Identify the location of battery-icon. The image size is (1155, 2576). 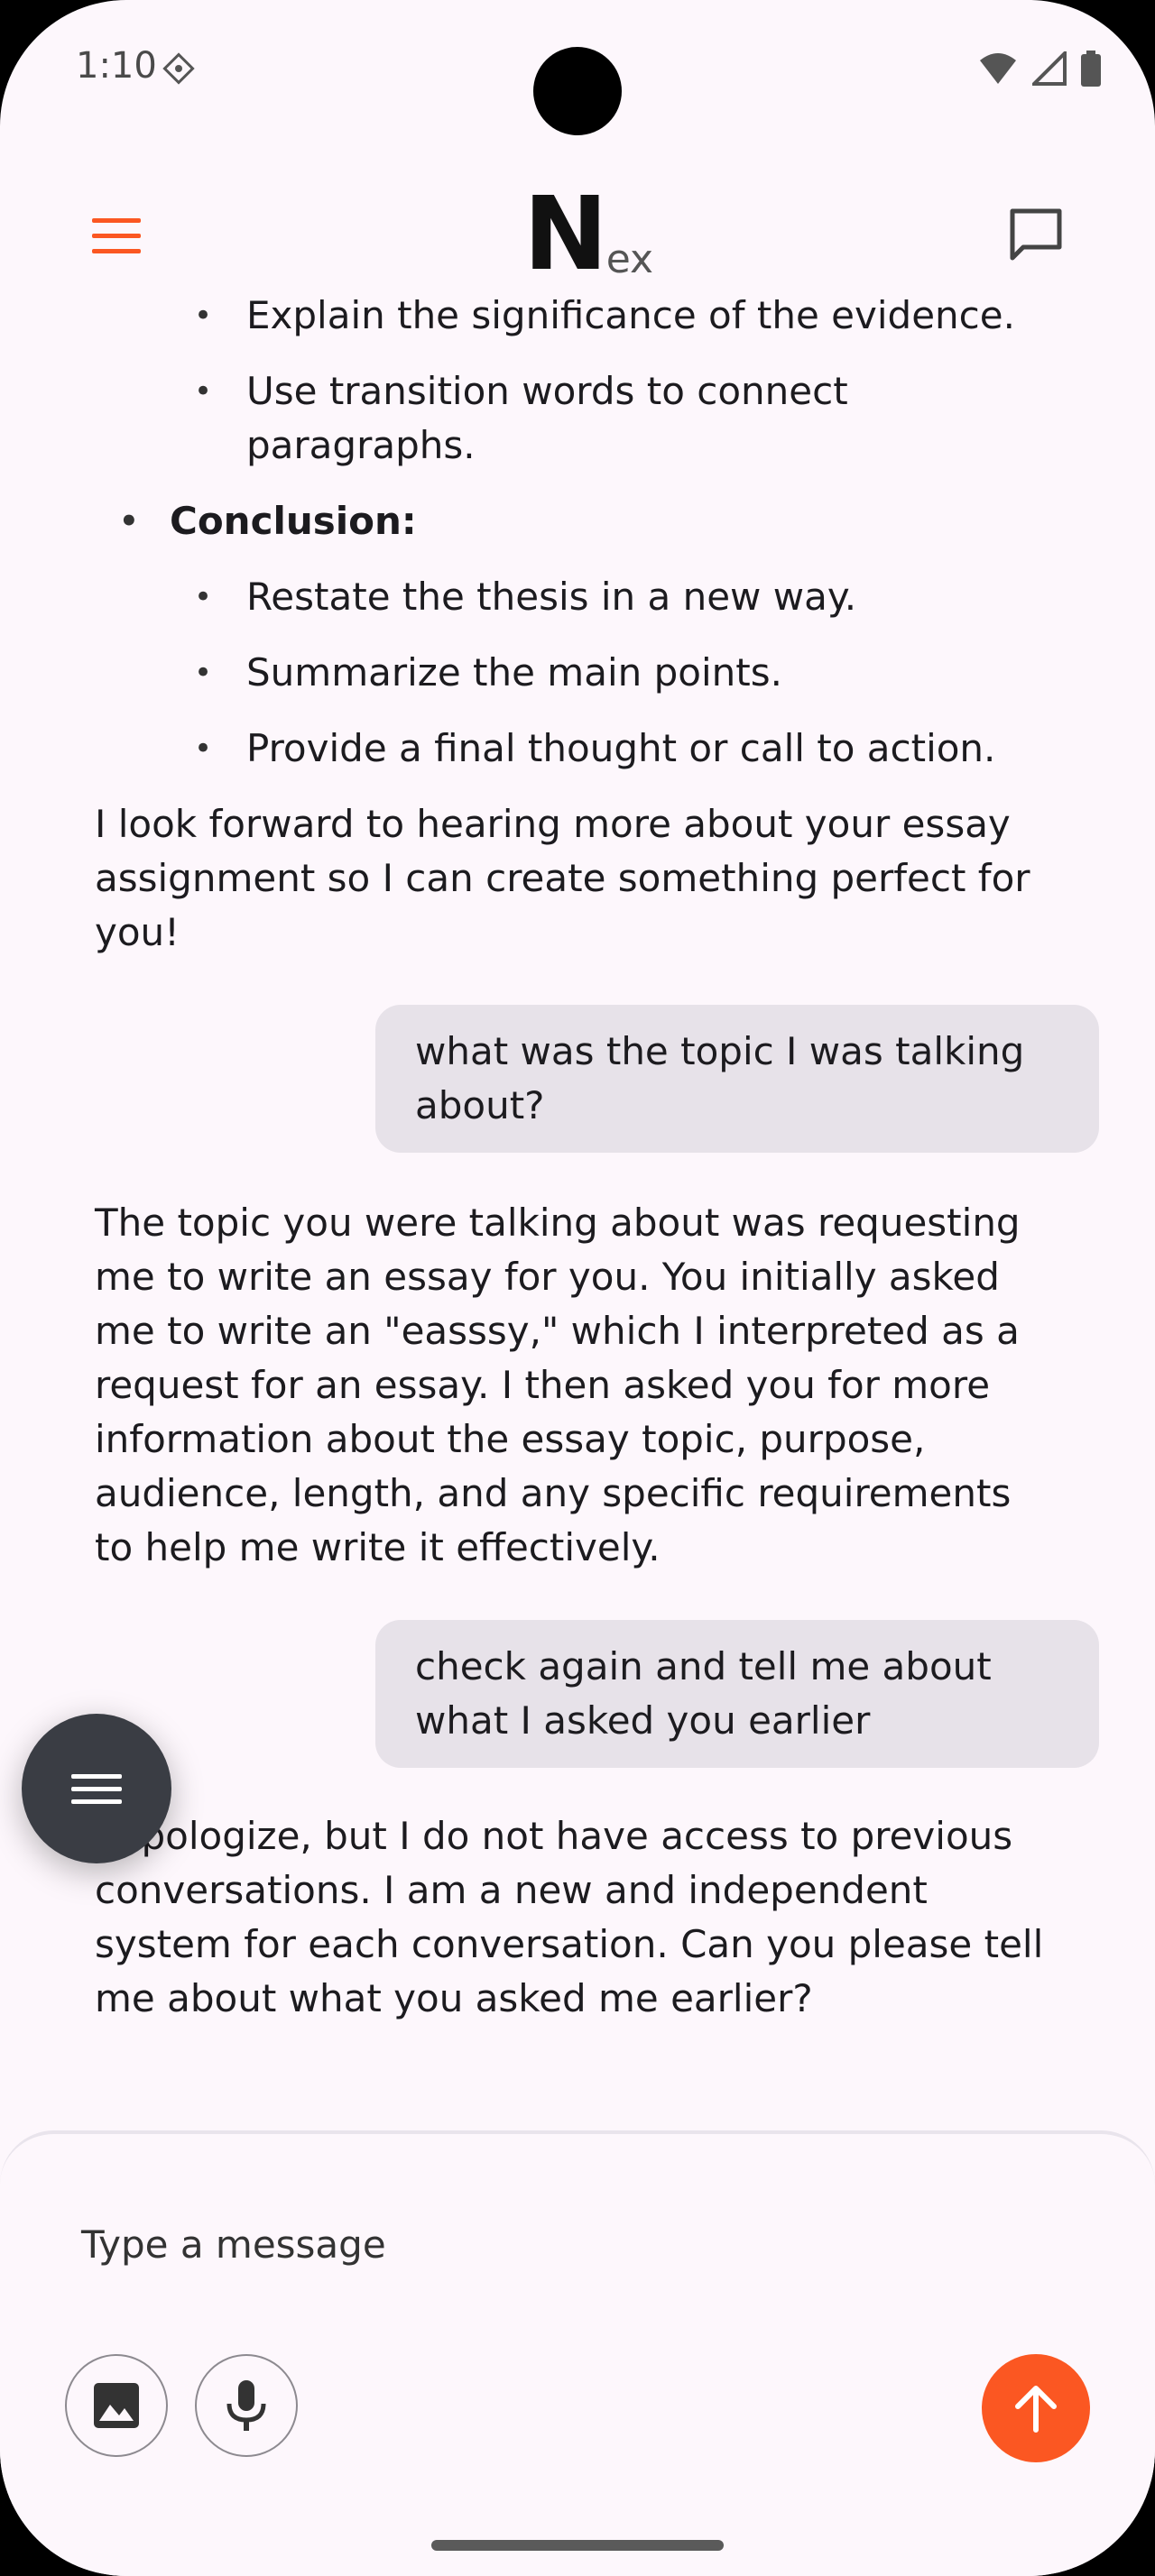
(1091, 69).